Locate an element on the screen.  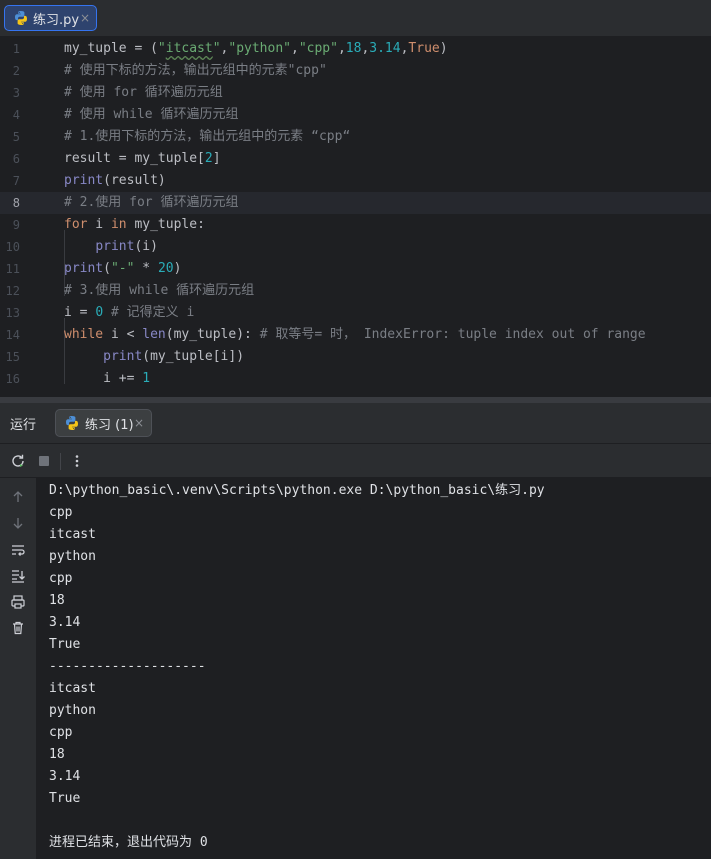
run-config-tab: 练习 (1) × is located at coordinates (103, 423).